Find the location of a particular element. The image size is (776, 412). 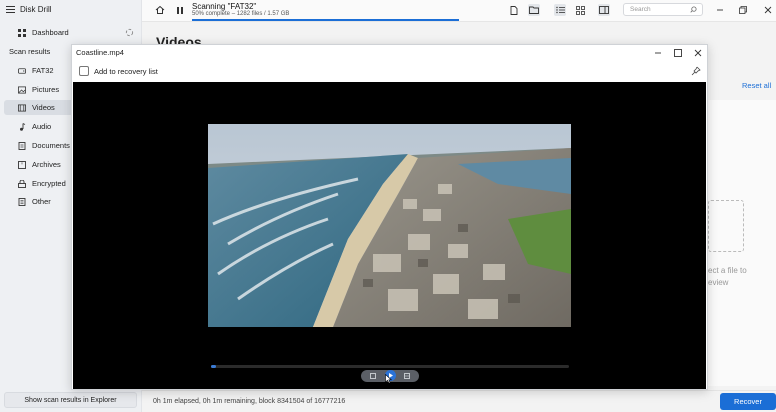

mouse-cursor-icon is located at coordinates (389, 379).